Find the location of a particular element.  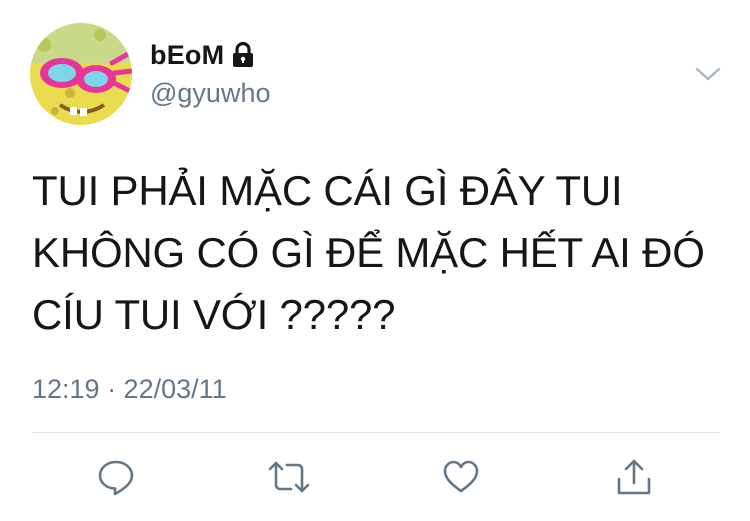

user-handle: @gyuwho is located at coordinates (210, 93).